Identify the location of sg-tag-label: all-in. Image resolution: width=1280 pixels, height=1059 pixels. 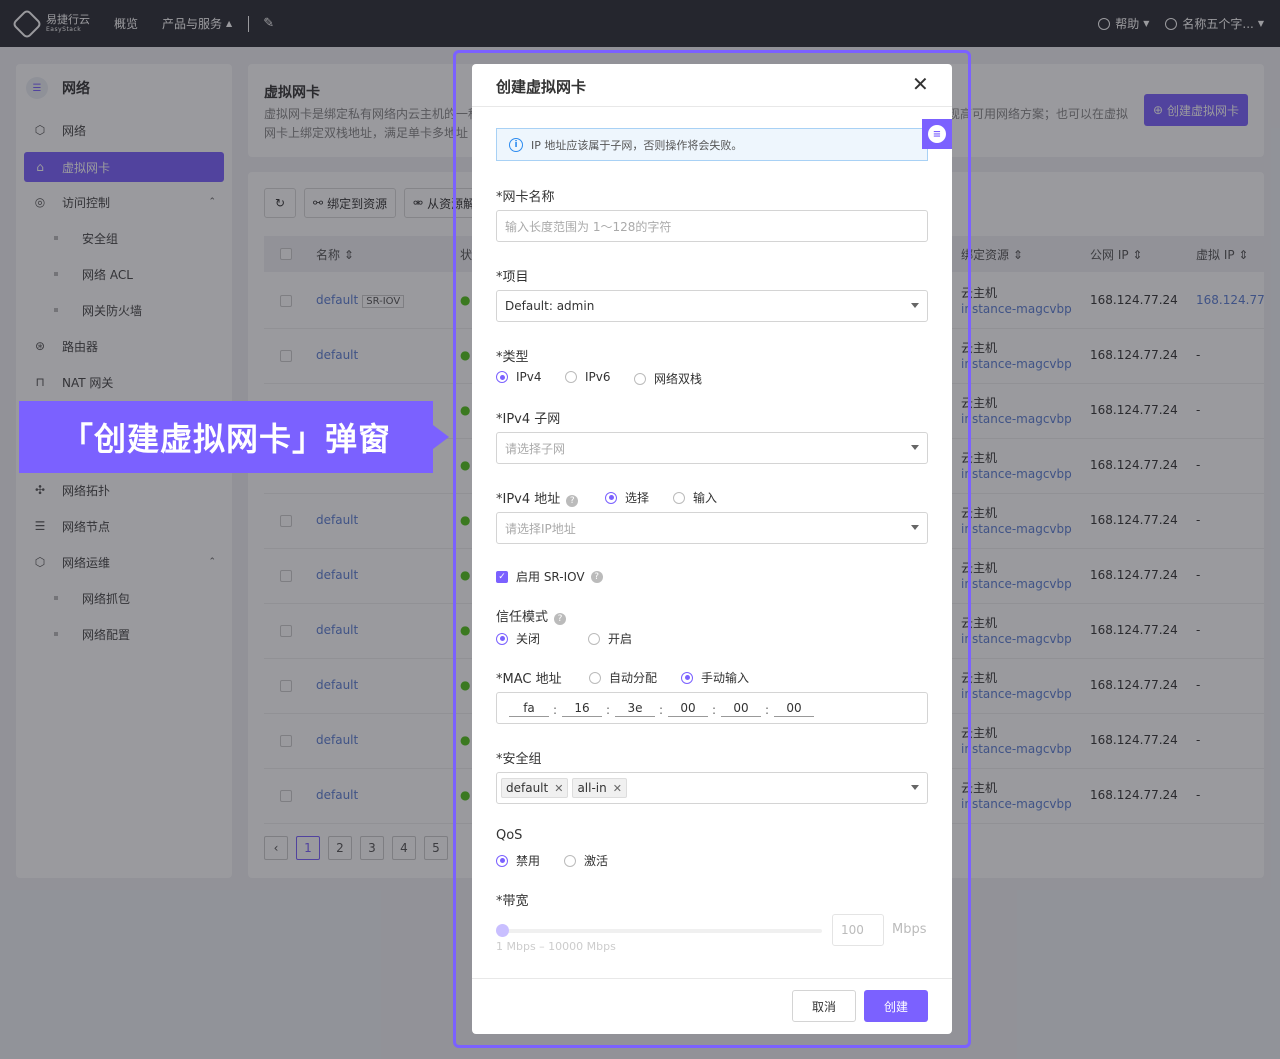
(592, 788).